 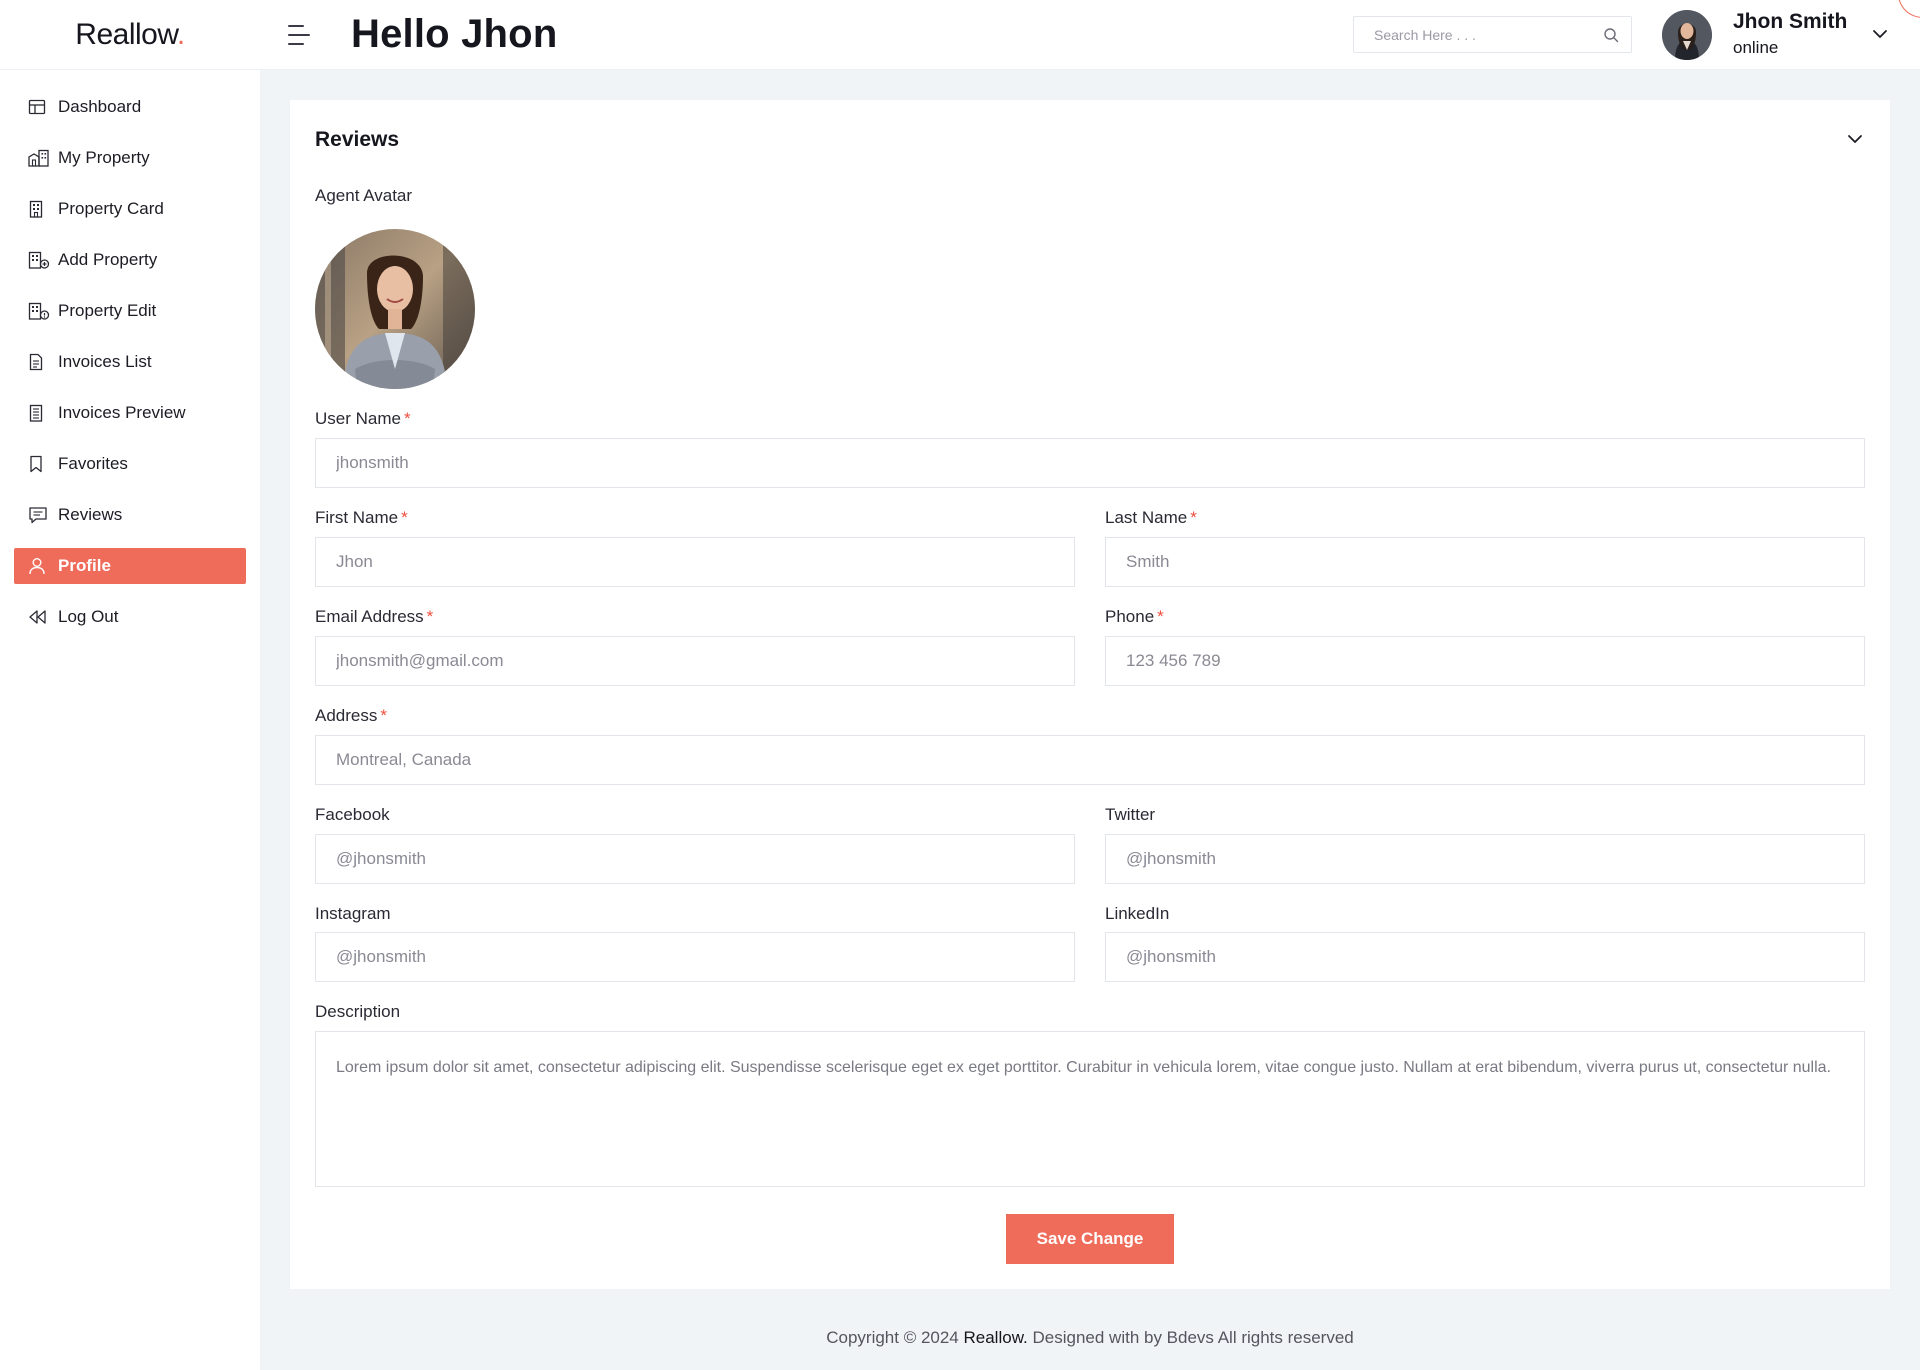 I want to click on sidebar-item-my-property: My Property, so click(x=130, y=158).